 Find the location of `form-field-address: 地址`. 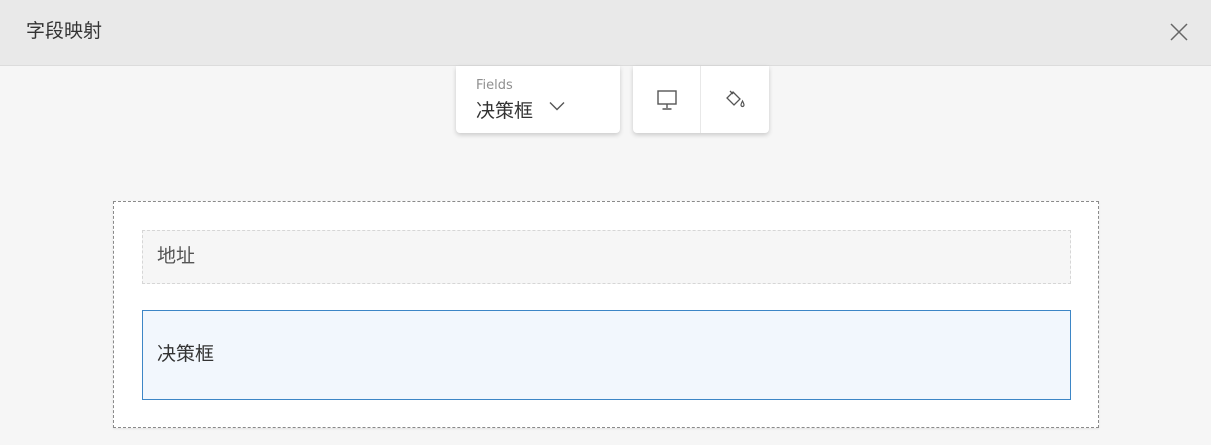

form-field-address: 地址 is located at coordinates (606, 257).